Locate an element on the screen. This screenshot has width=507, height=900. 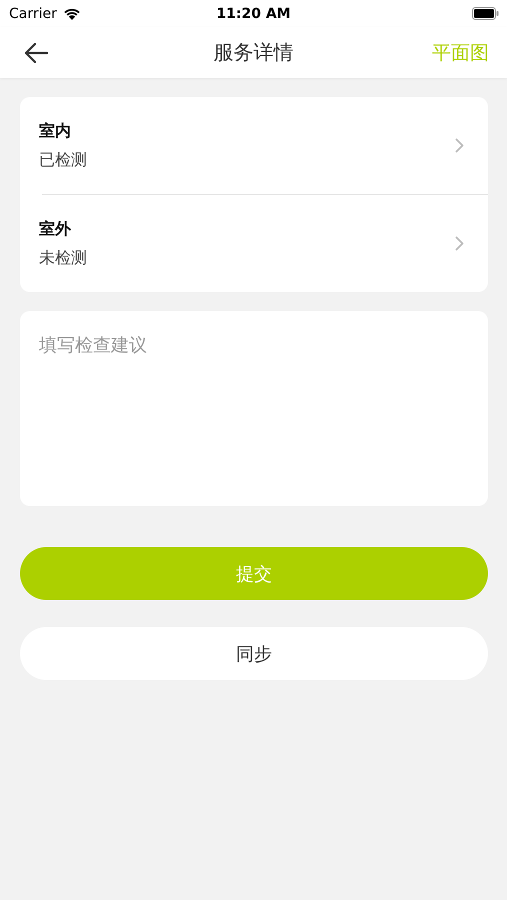
page-title: 服务详情 is located at coordinates (254, 52).